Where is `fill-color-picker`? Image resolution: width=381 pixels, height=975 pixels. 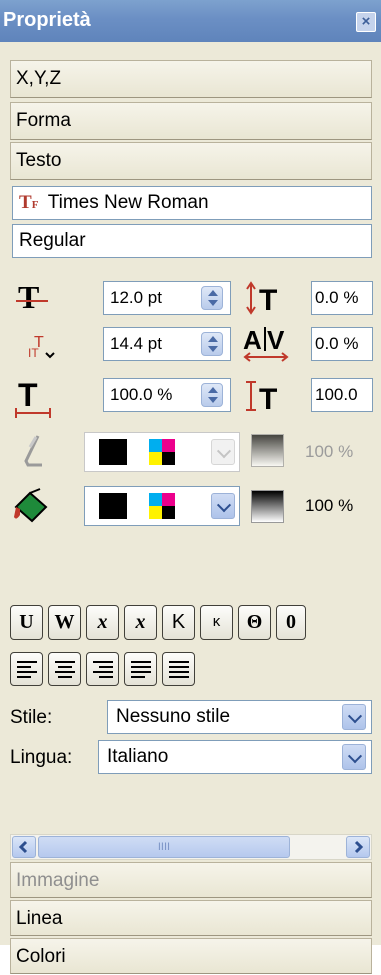
fill-color-picker is located at coordinates (162, 506).